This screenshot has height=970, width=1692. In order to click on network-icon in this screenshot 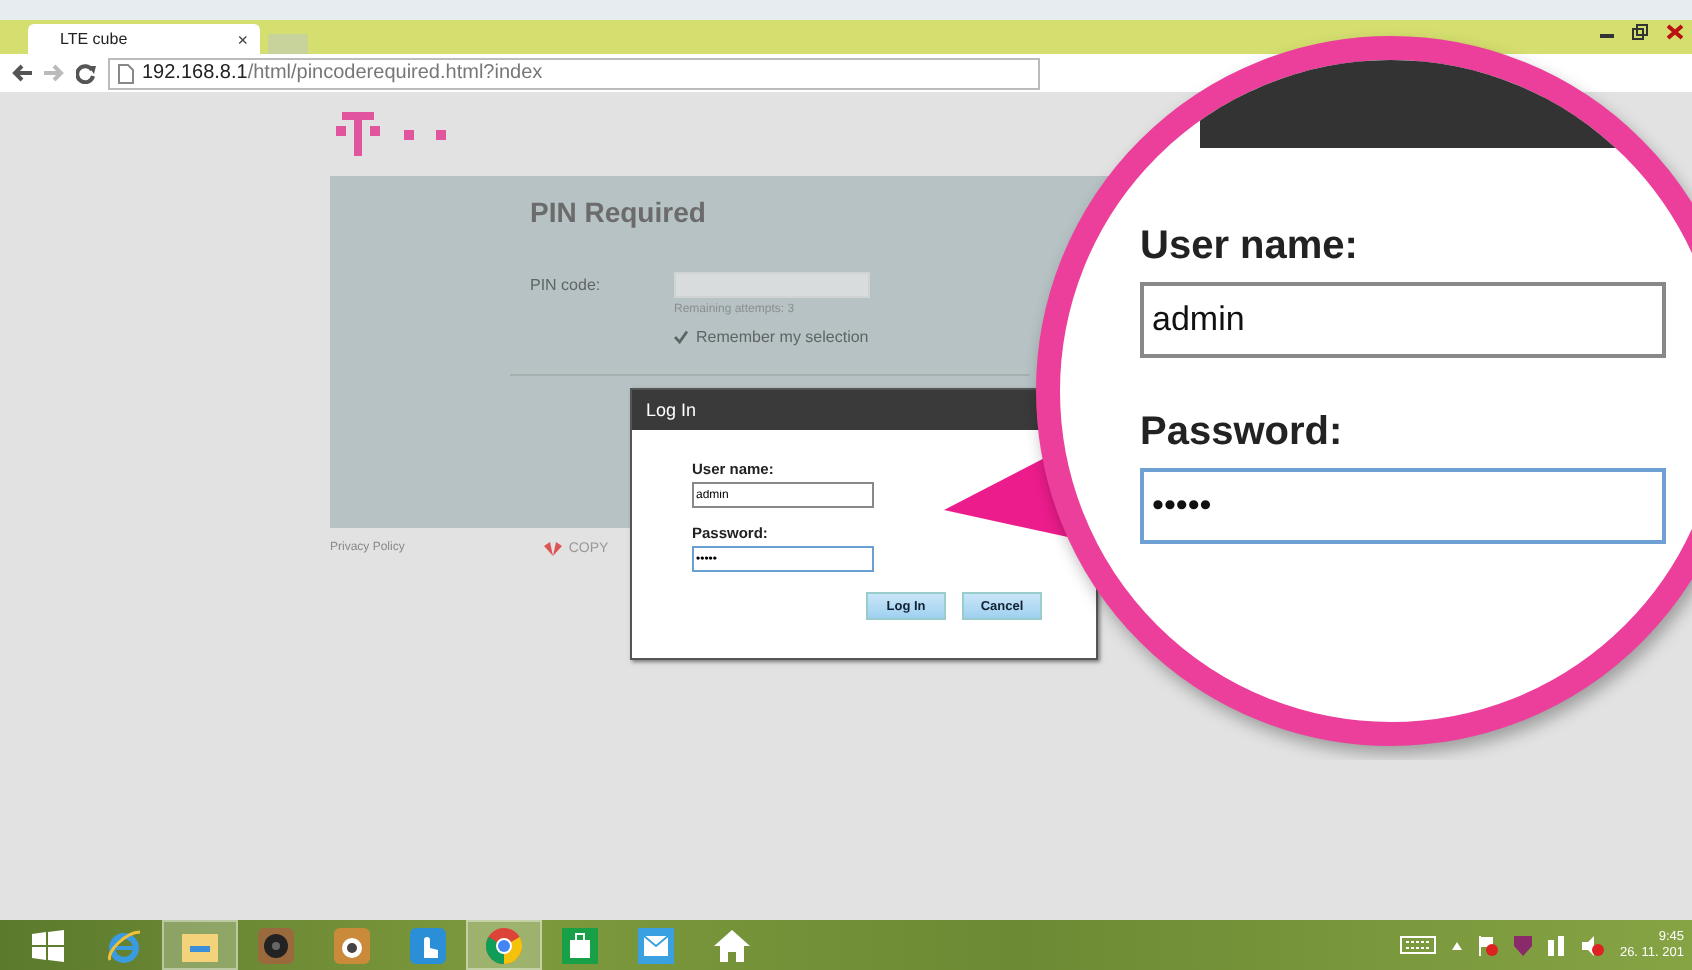, I will do `click(1556, 945)`.